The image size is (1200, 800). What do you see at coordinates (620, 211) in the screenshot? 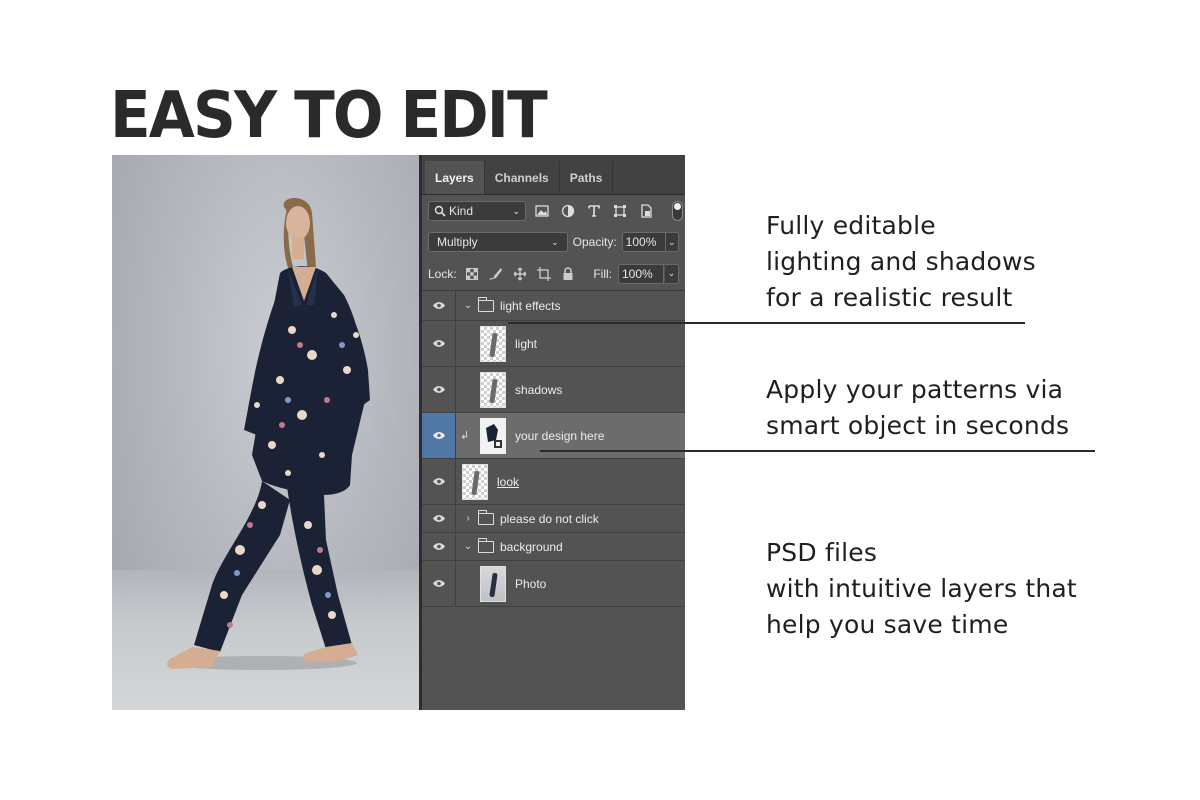
I see `filter-shape-icon` at bounding box center [620, 211].